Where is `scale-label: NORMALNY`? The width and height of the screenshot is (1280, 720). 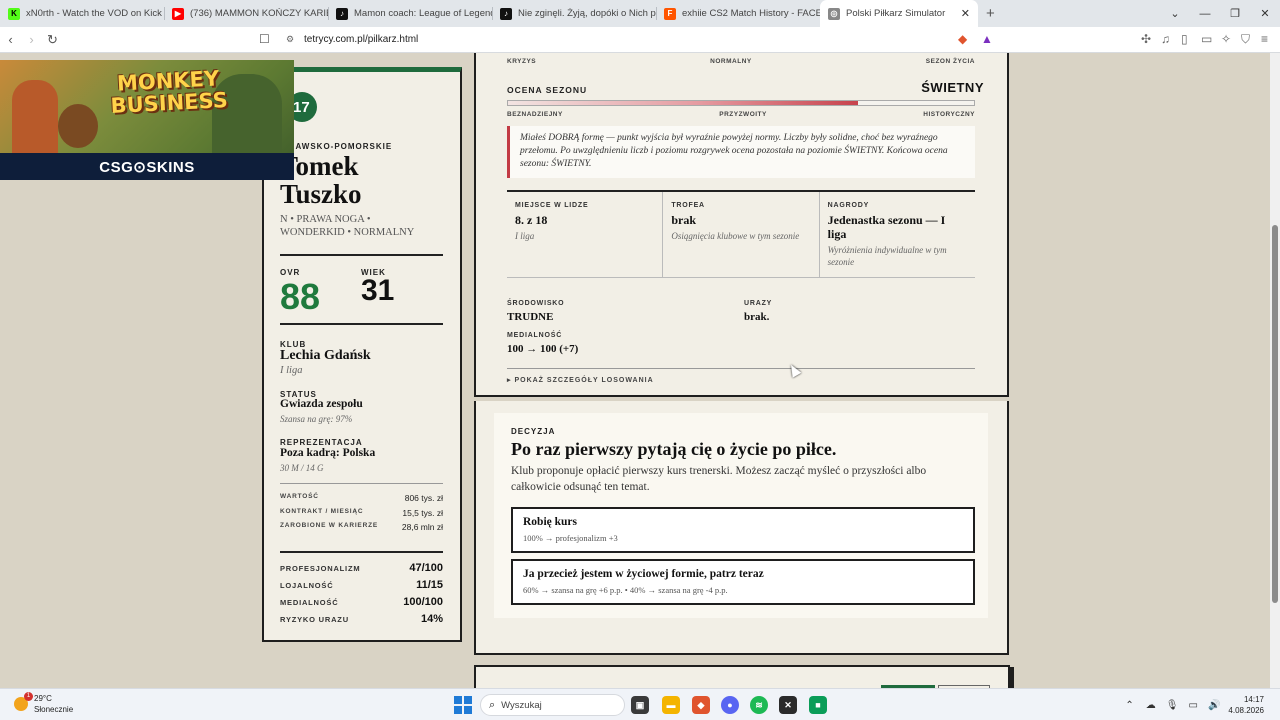
scale-label: NORMALNY is located at coordinates (731, 61).